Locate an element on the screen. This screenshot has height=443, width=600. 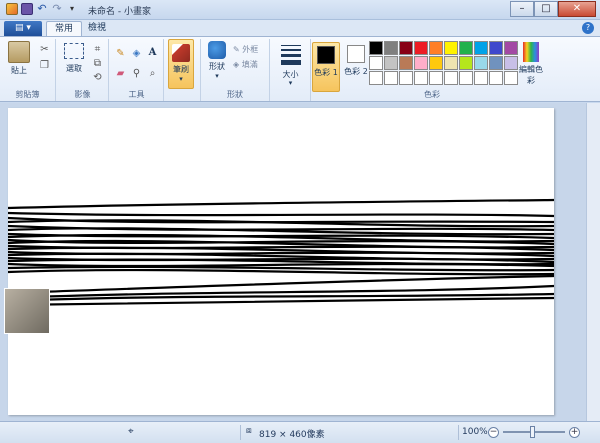
paint-app-icon is located at coordinates (12, 9).